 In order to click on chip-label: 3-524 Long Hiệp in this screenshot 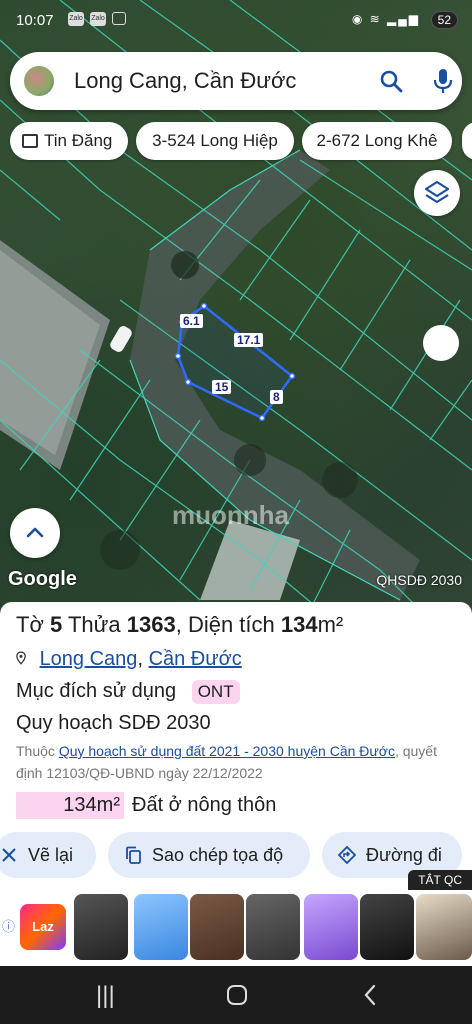, I will do `click(215, 140)`.